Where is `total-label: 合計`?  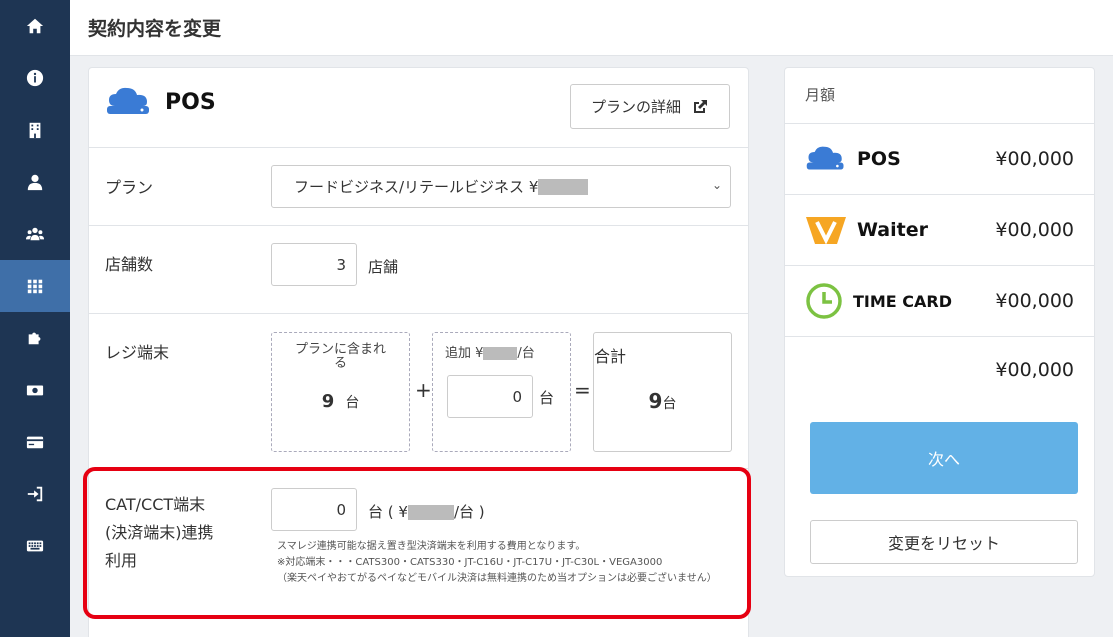
total-label: 合計 is located at coordinates (610, 356).